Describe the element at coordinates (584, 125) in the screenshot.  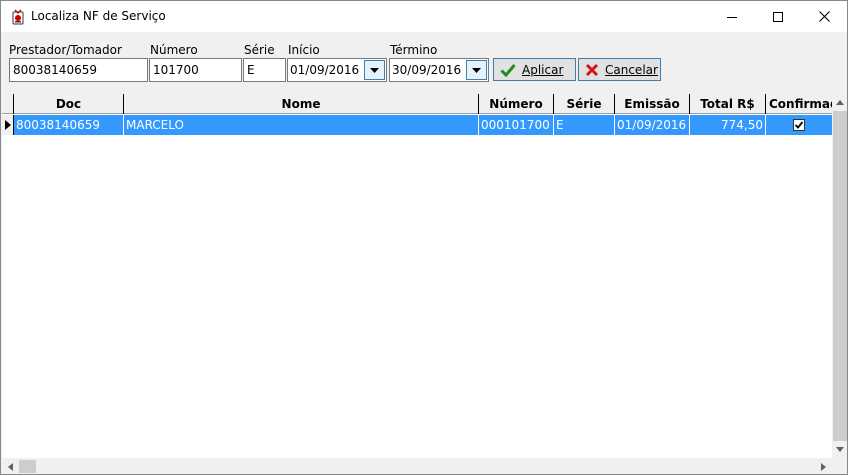
I see `cell-serie: E` at that location.